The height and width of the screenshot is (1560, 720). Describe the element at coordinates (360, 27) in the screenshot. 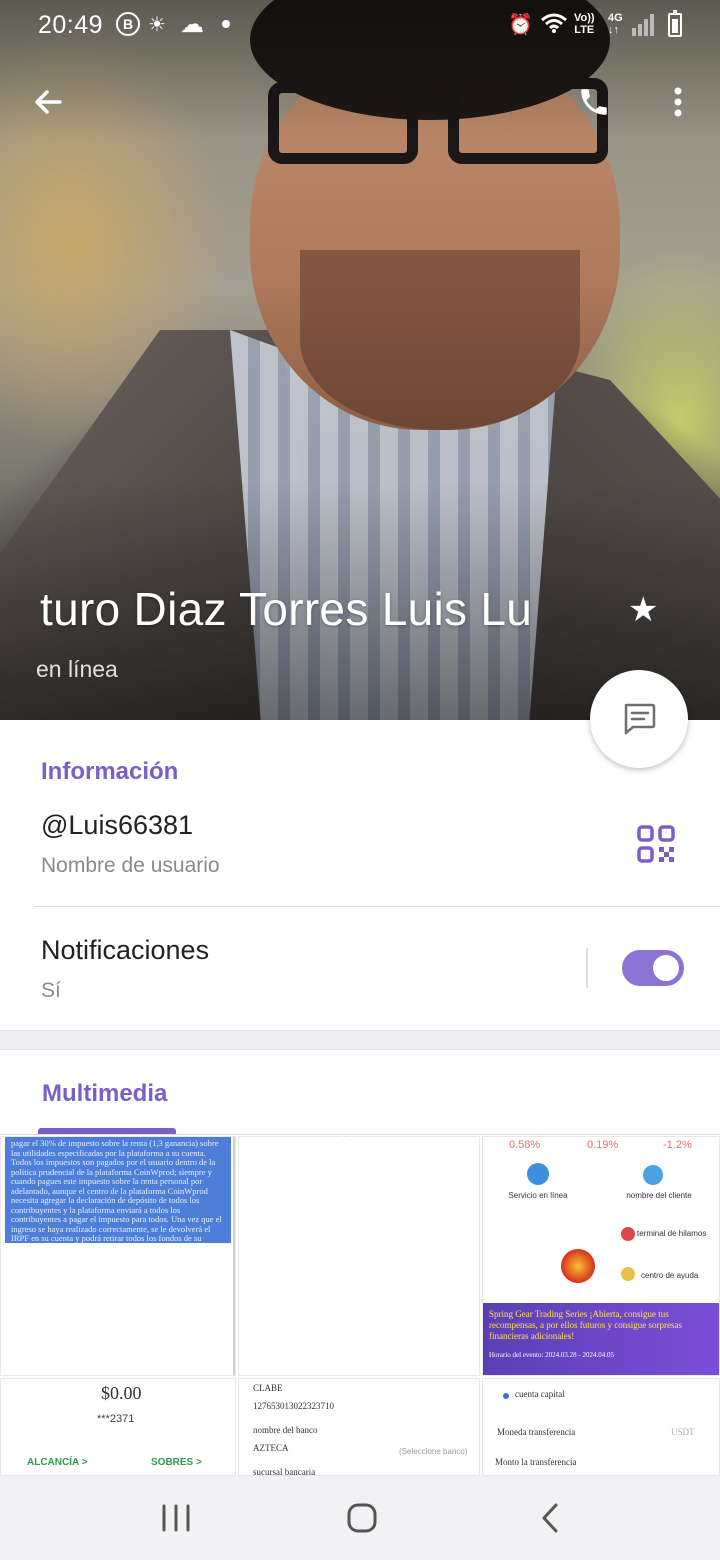

I see `status-bar: 20:49 B ☀ ☁ ⏰ Vo)) LTE 4G ↓↑` at that location.